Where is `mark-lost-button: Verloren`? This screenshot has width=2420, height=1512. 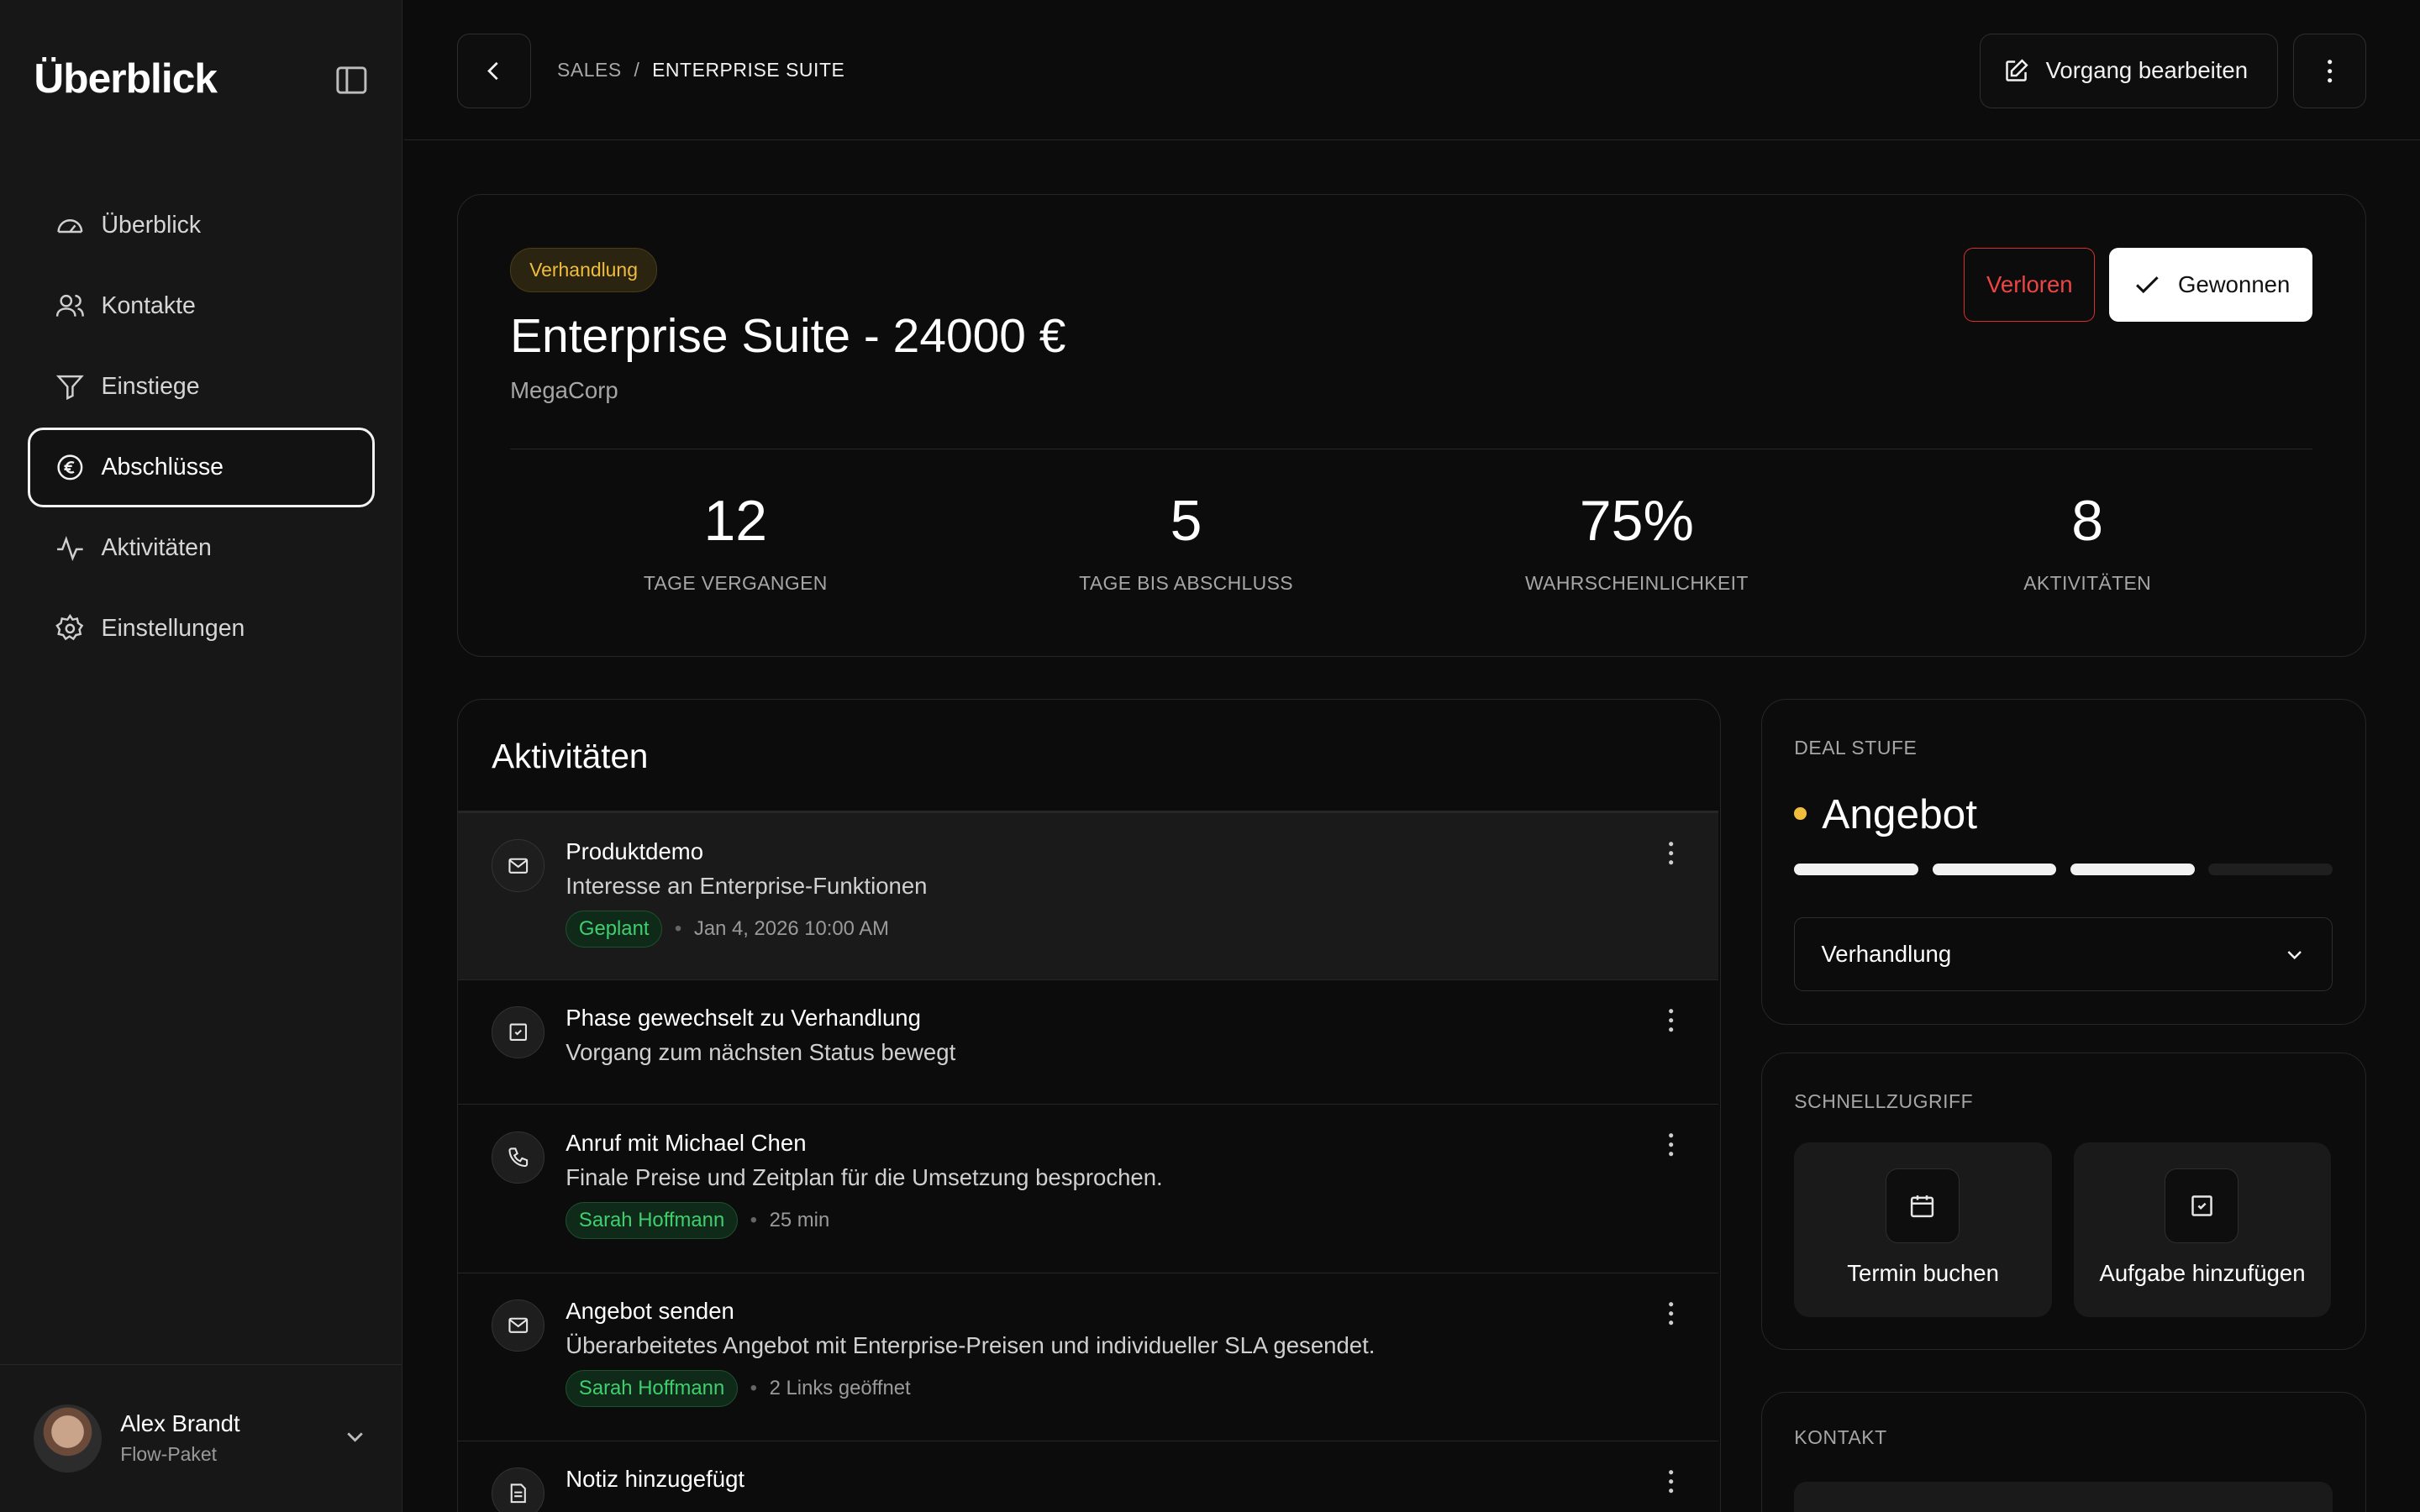
mark-lost-button: Verloren is located at coordinates (2030, 285).